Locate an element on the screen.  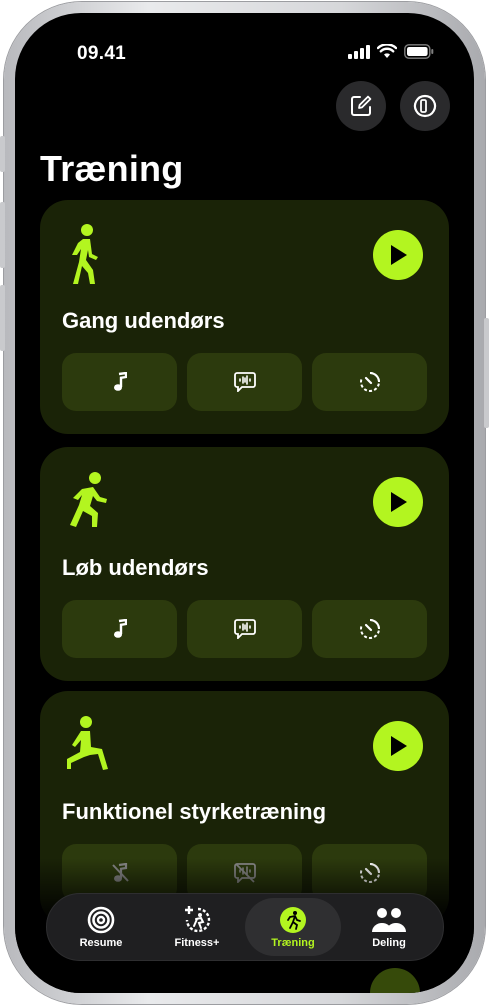
walking-figure-icon is located at coordinates (85, 254).